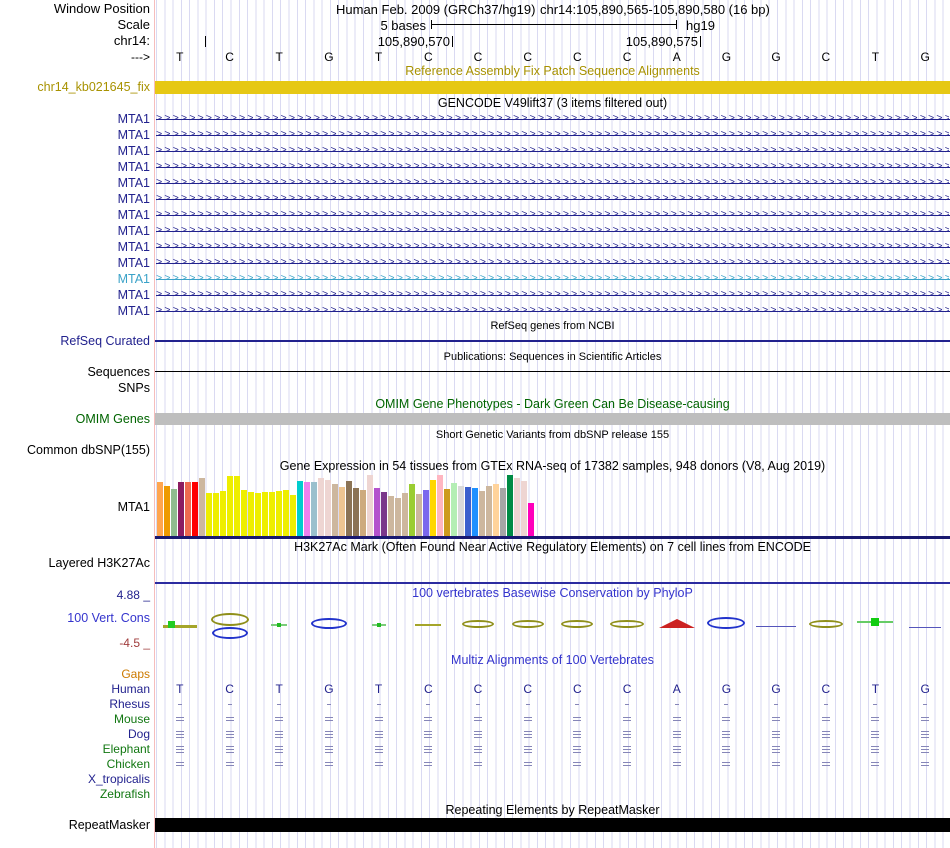  I want to click on snps-label: SNPs, so click(75, 388).